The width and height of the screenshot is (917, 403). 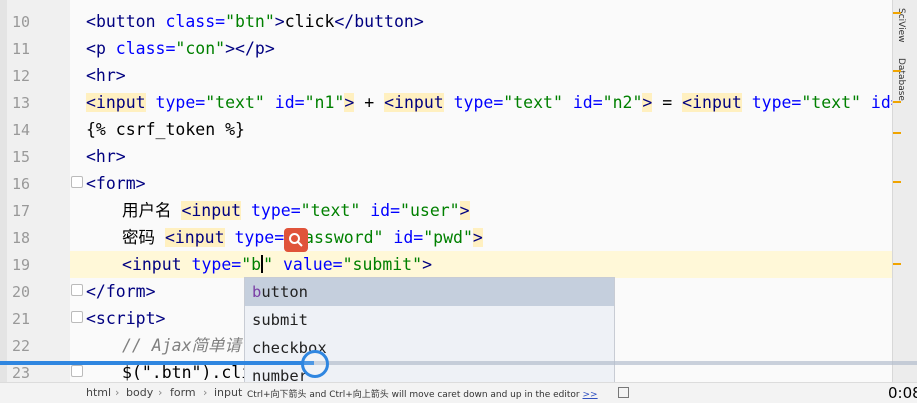 I want to click on code-line-10: <button class="btn">click</button>, so click(x=255, y=21).